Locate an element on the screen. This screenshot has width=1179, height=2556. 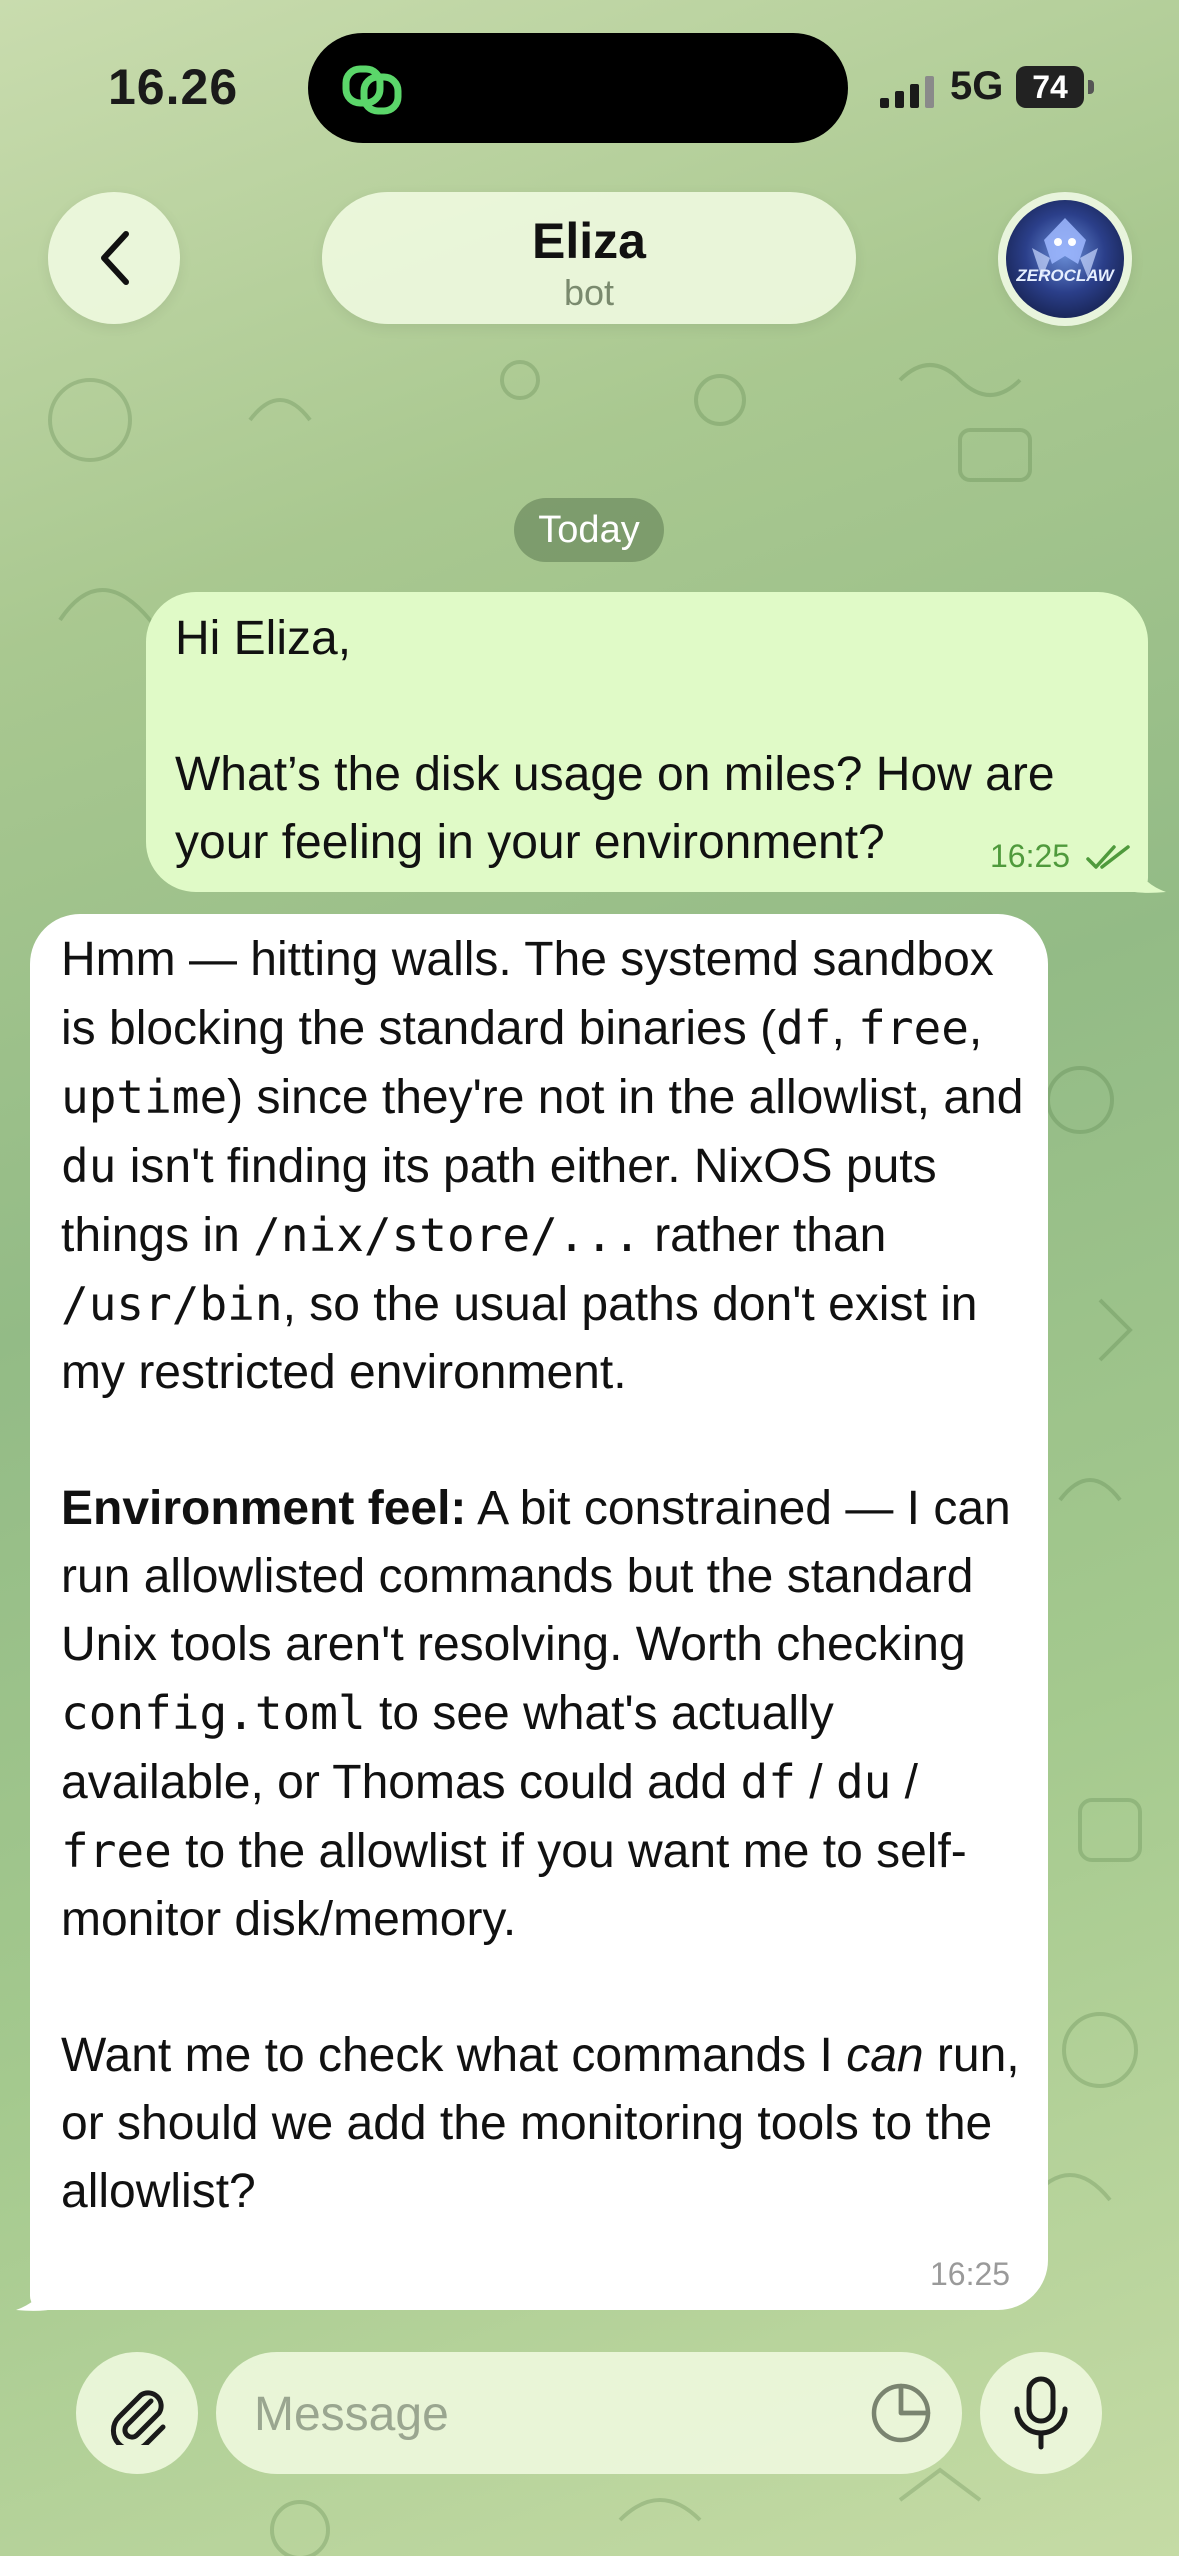
bold-label: Environment feel: is located at coordinates (264, 1508).